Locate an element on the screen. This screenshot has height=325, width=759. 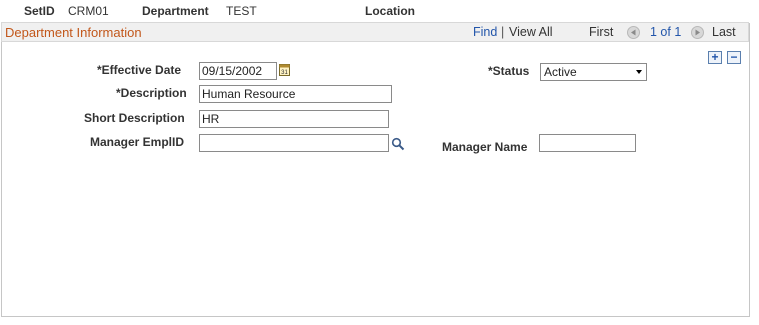
short-description-label: Short Description is located at coordinates (134, 118).